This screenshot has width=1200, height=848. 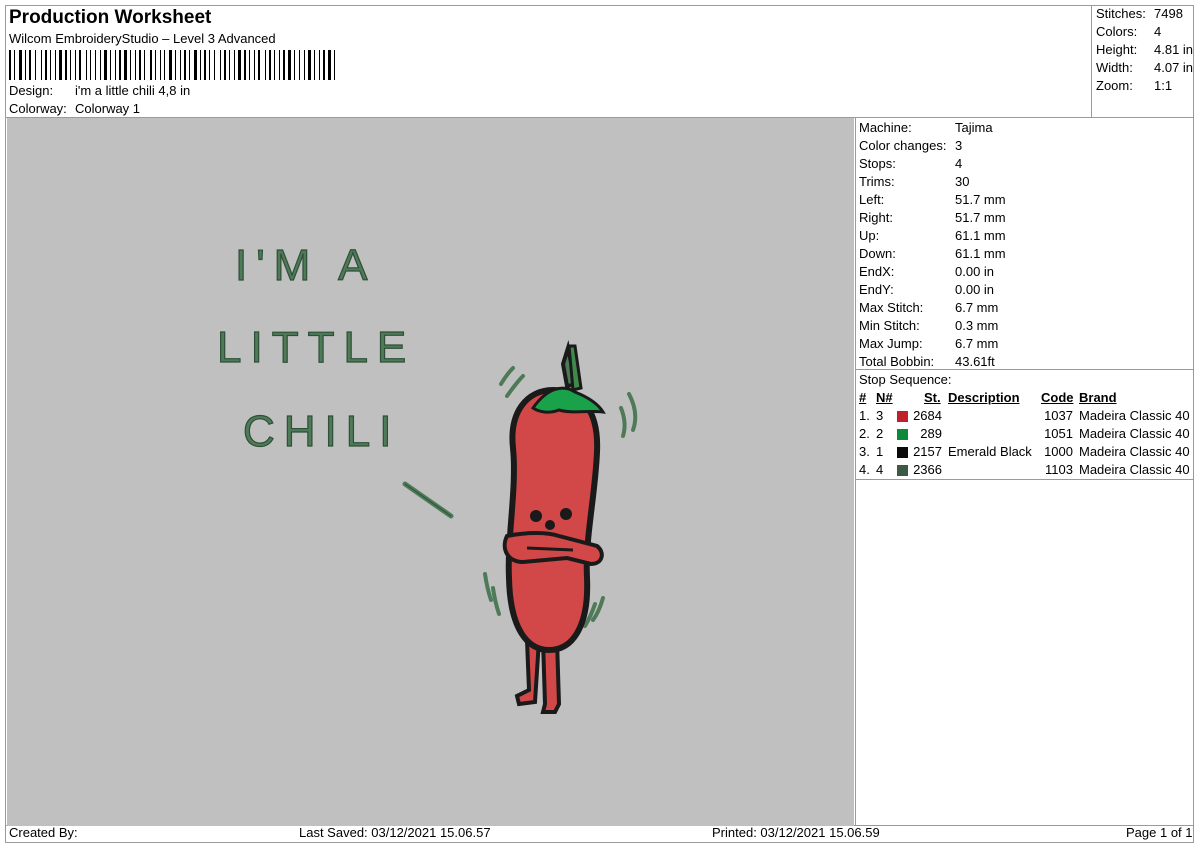 I want to click on stop-code: 1103, so click(x=1059, y=469).